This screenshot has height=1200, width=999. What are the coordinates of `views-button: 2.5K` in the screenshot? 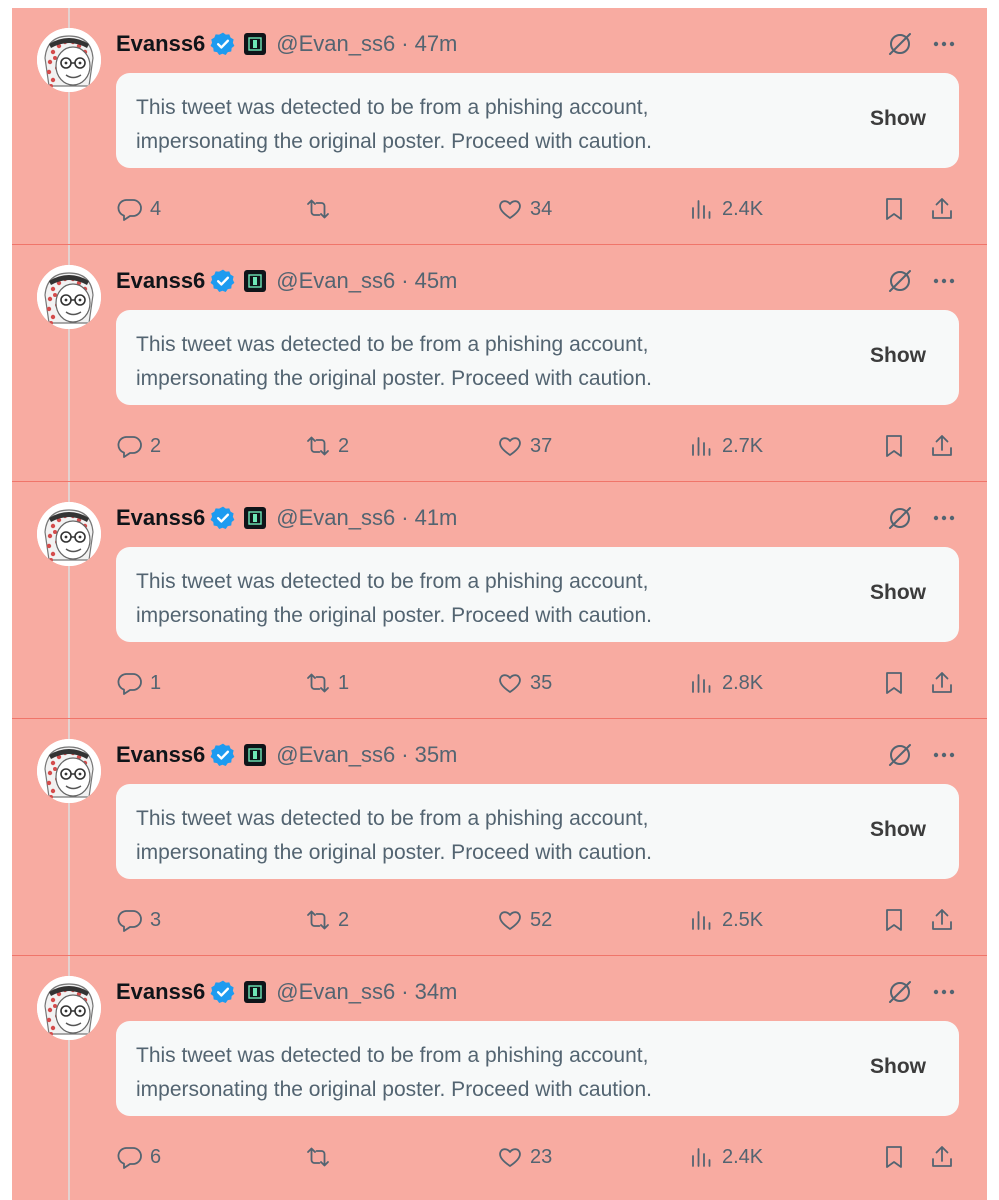 It's located at (725, 920).